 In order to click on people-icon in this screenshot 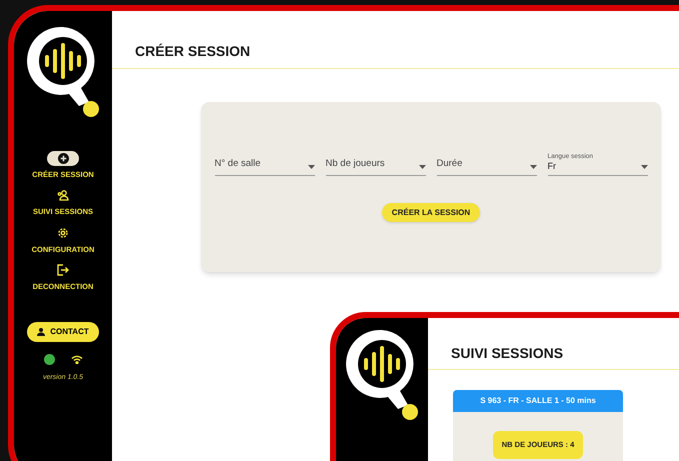, I will do `click(63, 196)`.